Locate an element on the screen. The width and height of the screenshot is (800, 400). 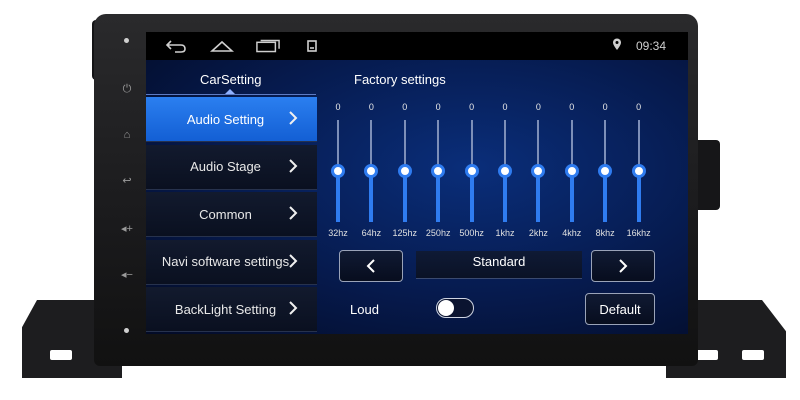
eq-band-64hz: 0 64hz is located at coordinates (371, 173).